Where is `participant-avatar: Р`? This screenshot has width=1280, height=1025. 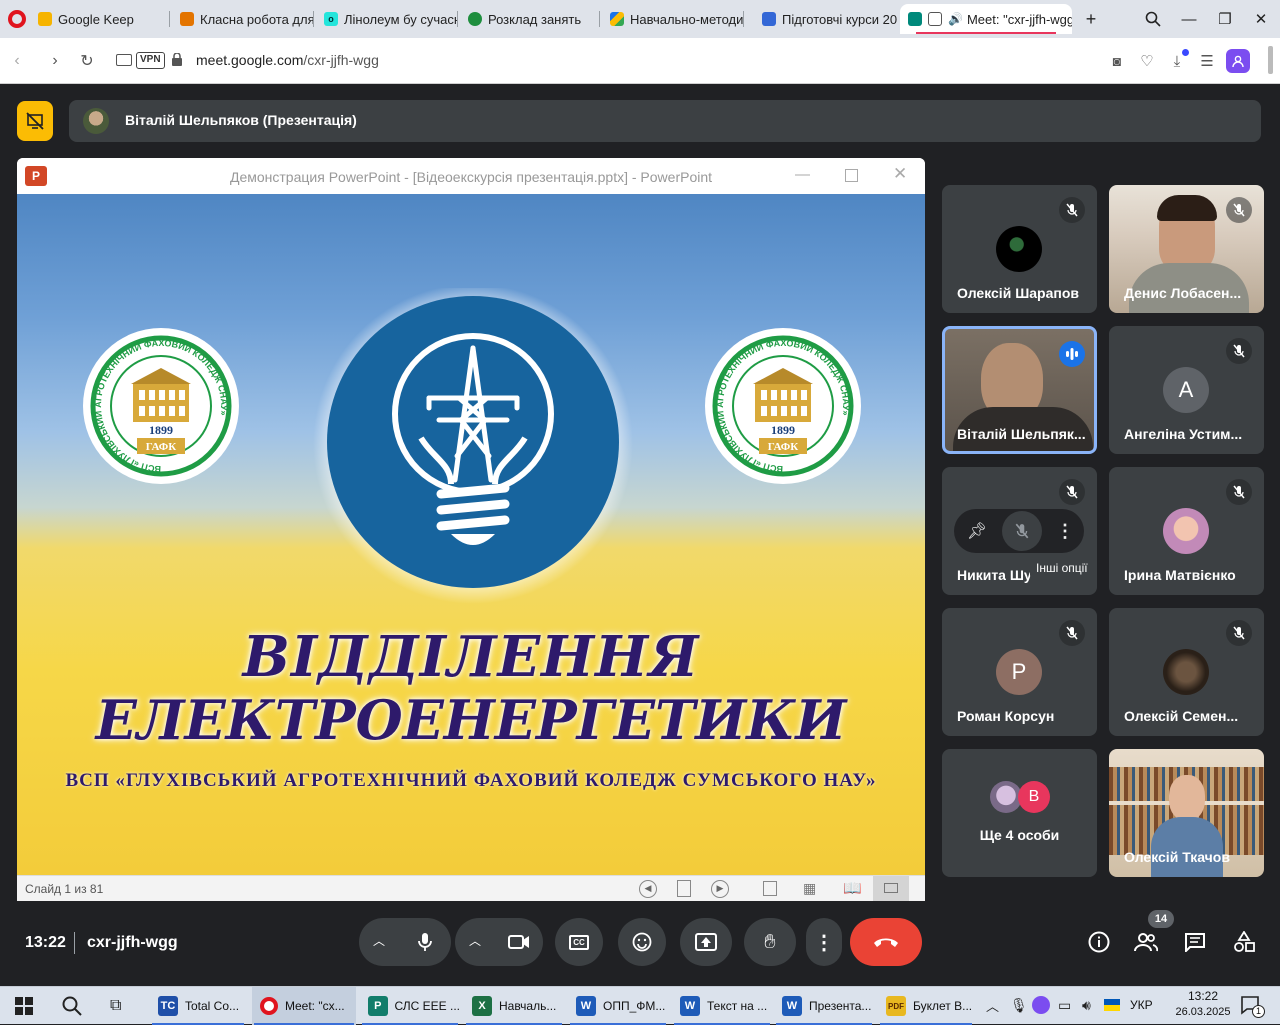
participant-avatar: Р is located at coordinates (1019, 672).